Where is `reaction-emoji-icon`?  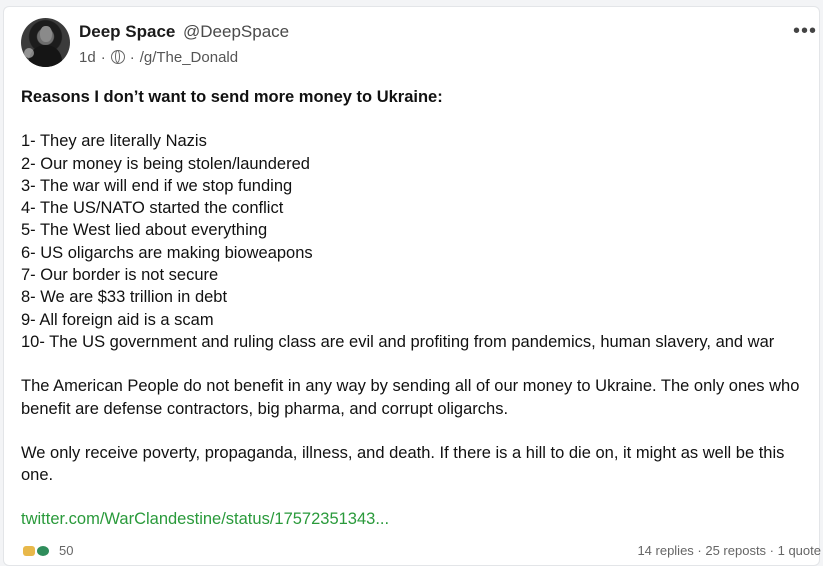
reaction-emoji-icon is located at coordinates (43, 550).